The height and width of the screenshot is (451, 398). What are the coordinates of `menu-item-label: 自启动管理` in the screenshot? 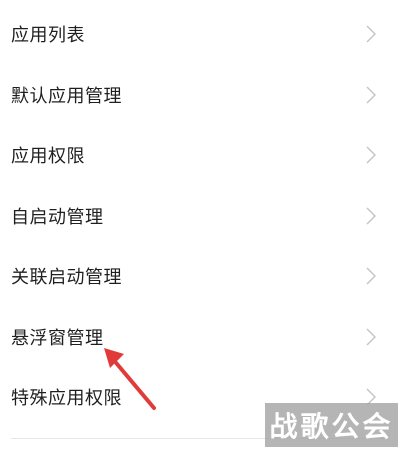 It's located at (57, 217).